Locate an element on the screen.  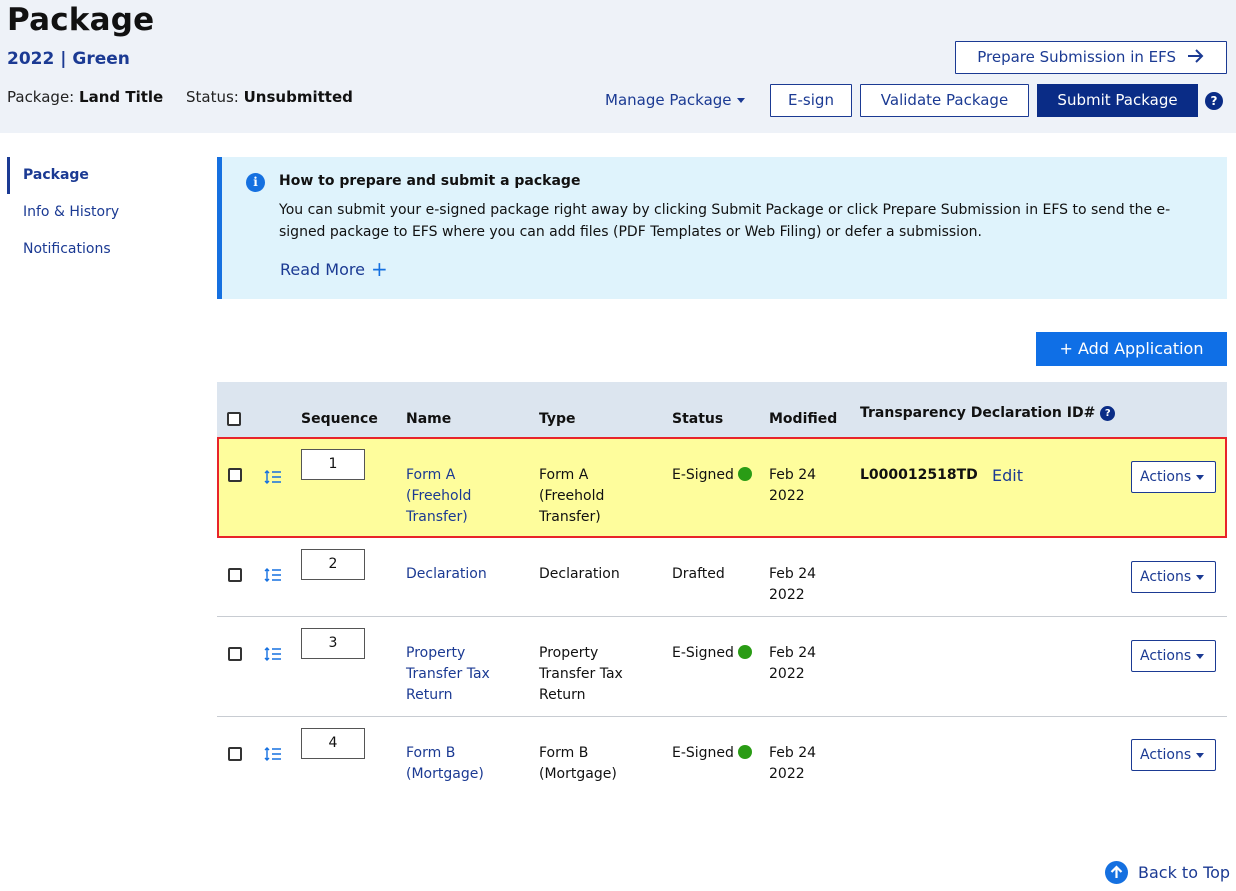
submit-package-button: Submit Package is located at coordinates (1117, 100).